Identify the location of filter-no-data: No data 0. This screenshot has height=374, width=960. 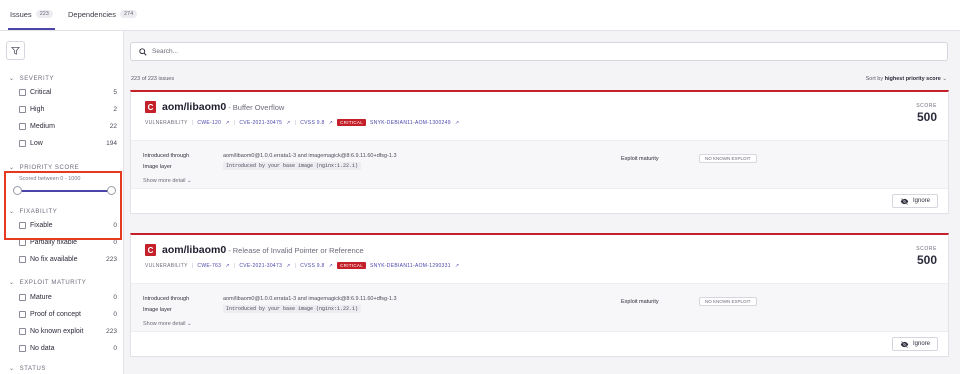
(68, 348).